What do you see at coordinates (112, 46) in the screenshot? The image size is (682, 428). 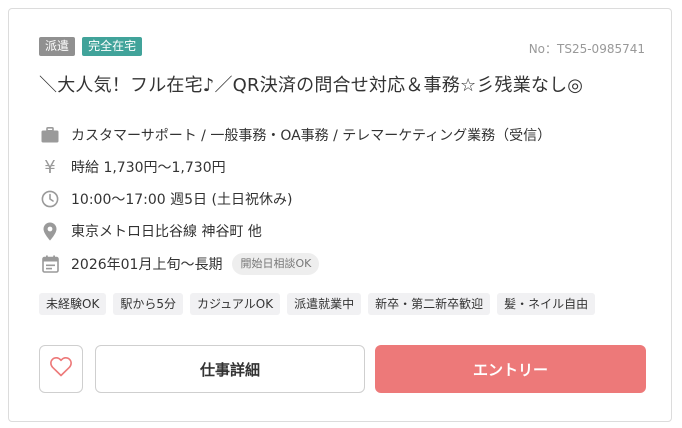 I see `tag-full-remote: 完全在宅` at bounding box center [112, 46].